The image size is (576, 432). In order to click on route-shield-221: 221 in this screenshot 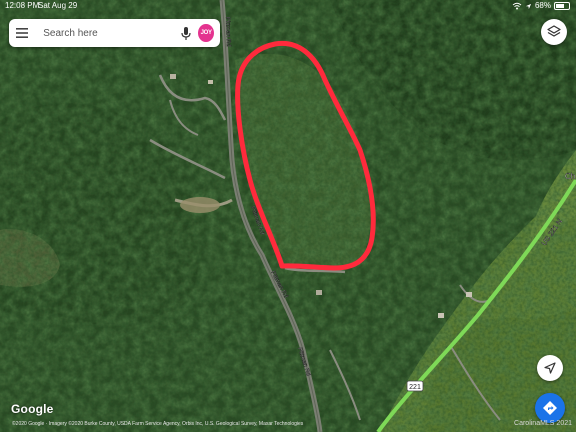, I will do `click(415, 386)`.